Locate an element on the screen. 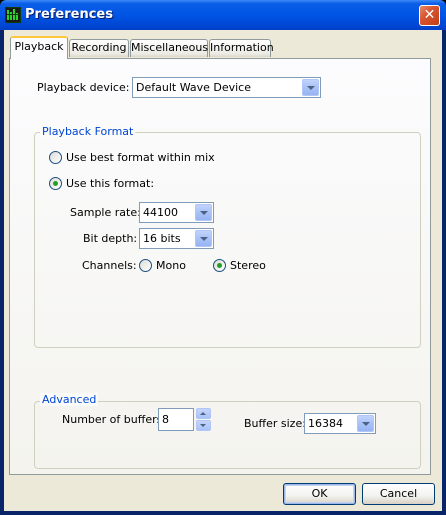 This screenshot has width=446, height=515. spin-down-icon is located at coordinates (203, 425).